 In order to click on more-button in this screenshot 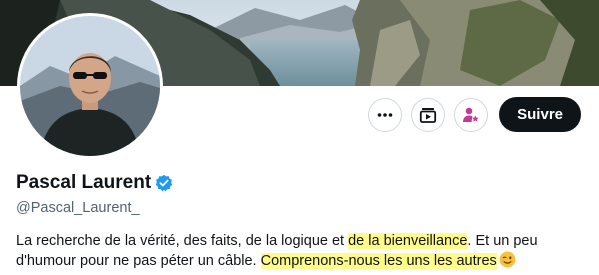, I will do `click(385, 114)`.